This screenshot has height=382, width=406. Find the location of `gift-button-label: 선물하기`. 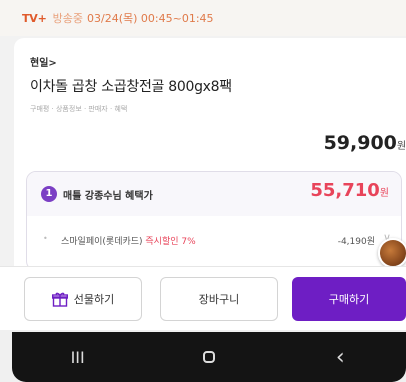

gift-button-label: 선물하기 is located at coordinates (94, 300).